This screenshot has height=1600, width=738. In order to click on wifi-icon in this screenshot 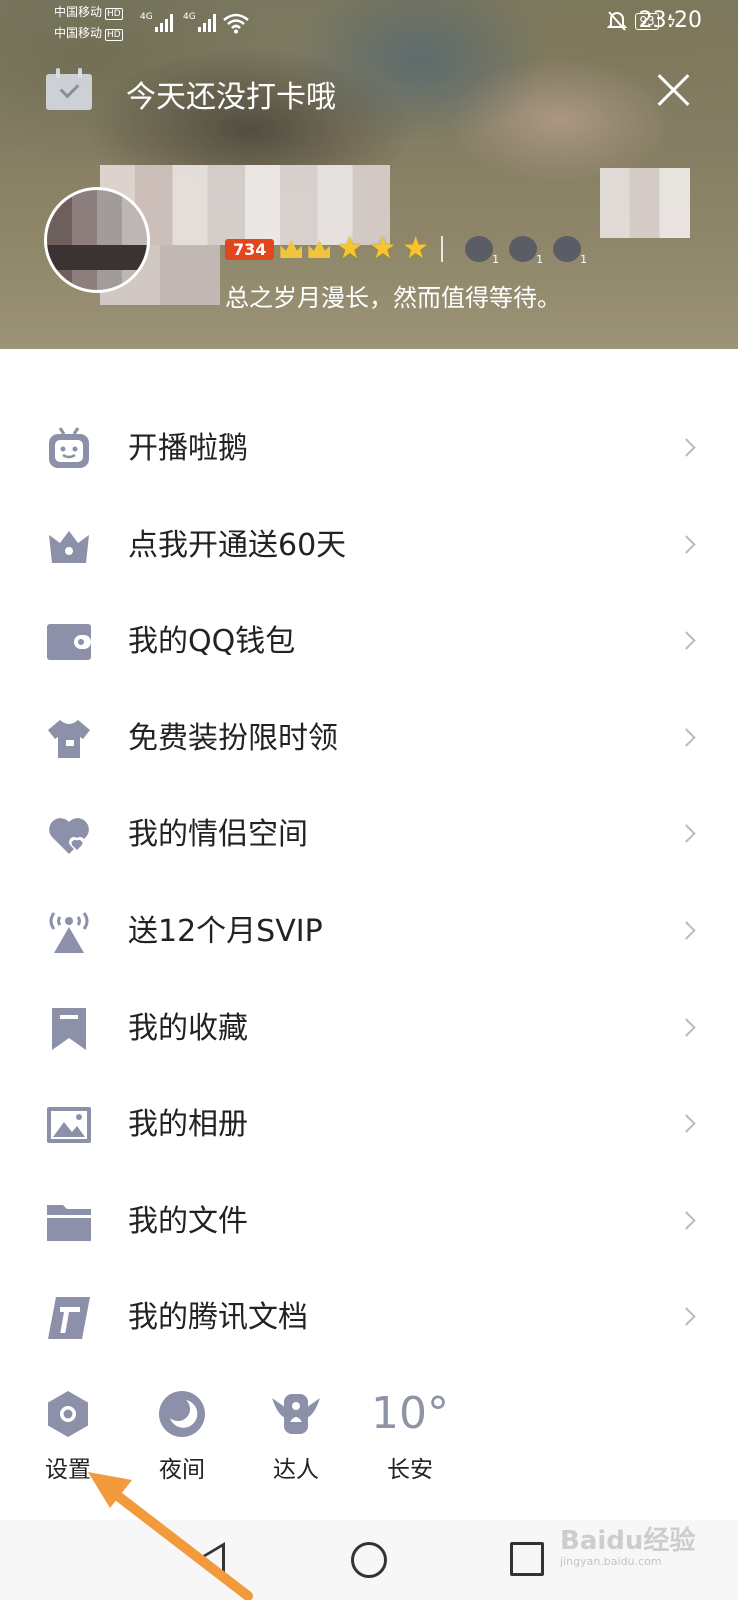, I will do `click(236, 23)`.